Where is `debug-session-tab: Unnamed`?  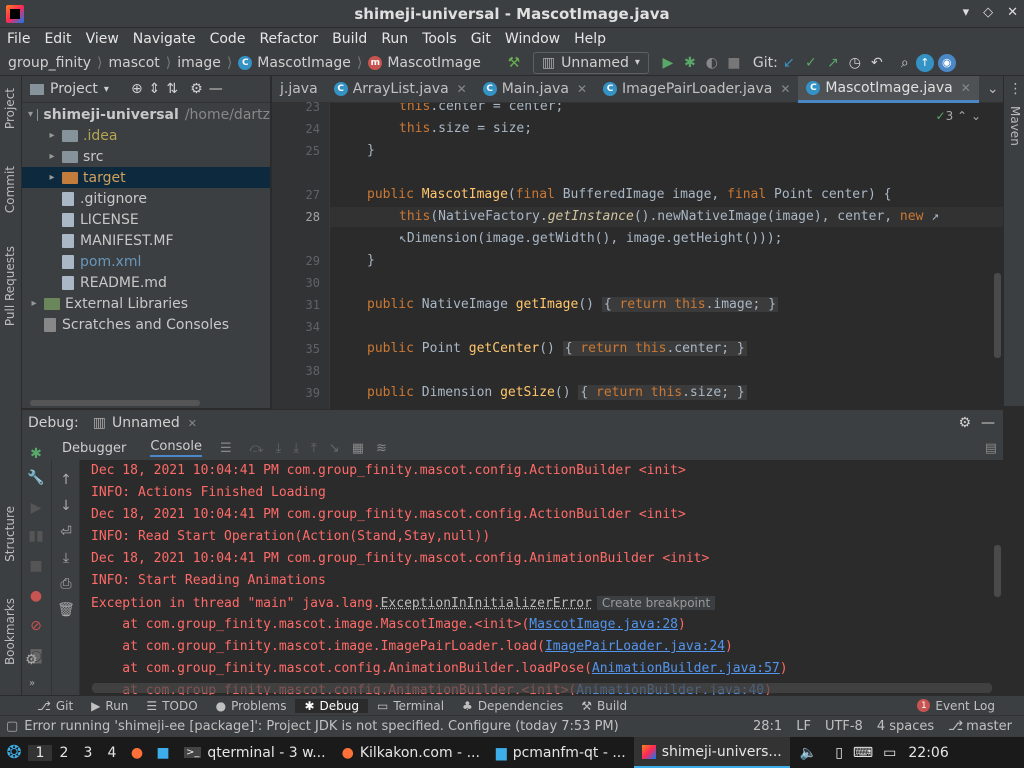
debug-session-tab: Unnamed is located at coordinates (146, 423).